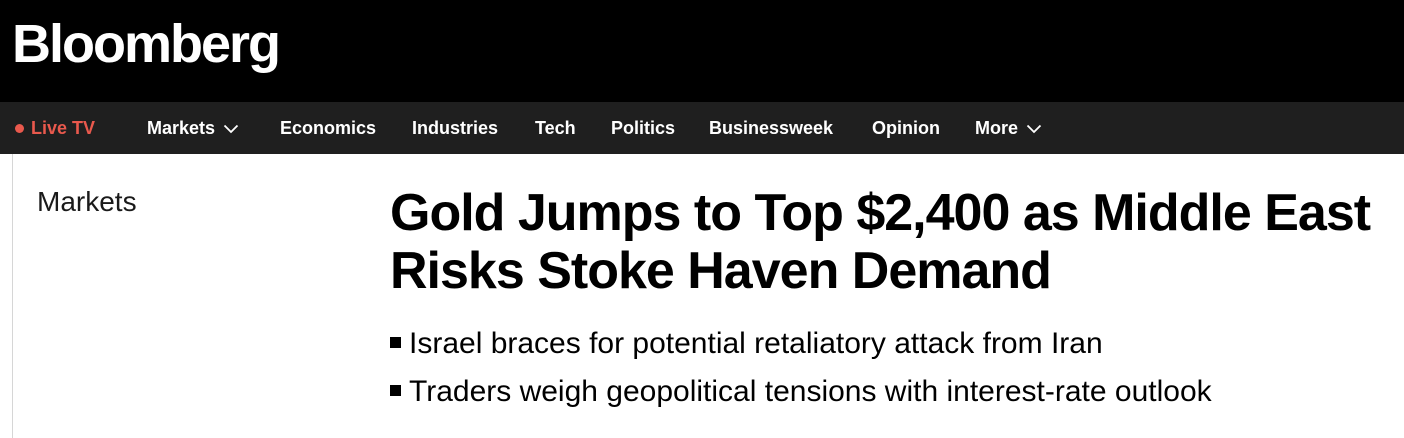  What do you see at coordinates (87, 202) in the screenshot?
I see `section-label: Markets` at bounding box center [87, 202].